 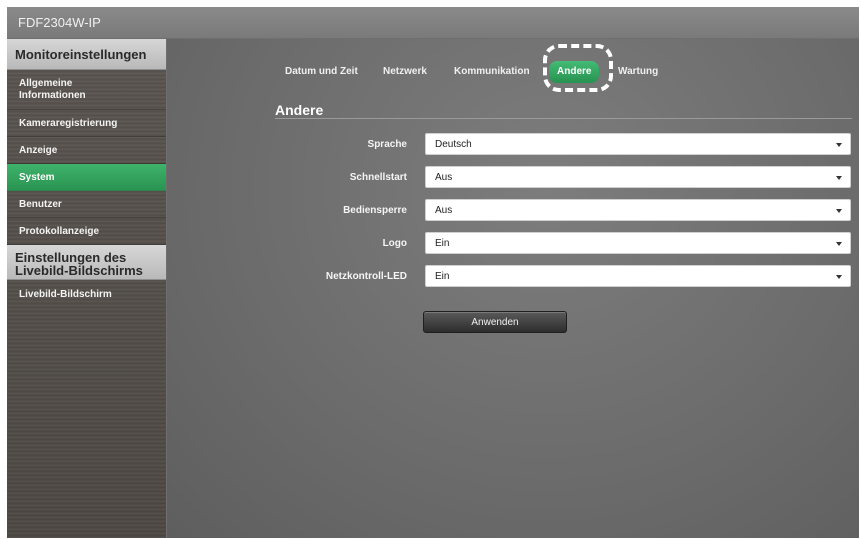 I want to click on sidebar-section-live-settings: Einstellungen des Livebild-Bildschirms, so click(x=86, y=262).